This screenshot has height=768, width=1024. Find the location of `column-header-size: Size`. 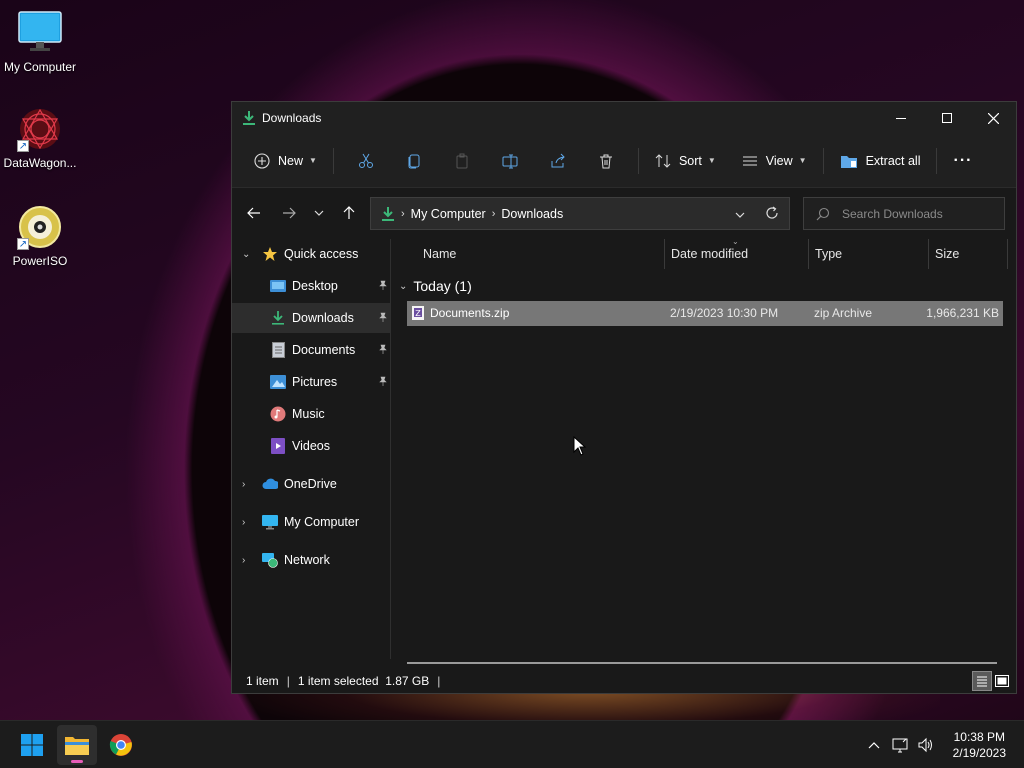

column-header-size: Size is located at coordinates (968, 254).